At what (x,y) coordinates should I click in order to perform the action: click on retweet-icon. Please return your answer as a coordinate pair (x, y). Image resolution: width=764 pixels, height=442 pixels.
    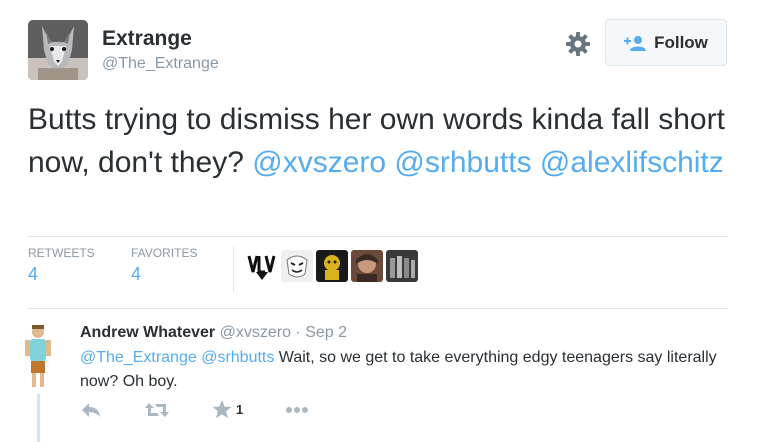
    Looking at the image, I should click on (157, 409).